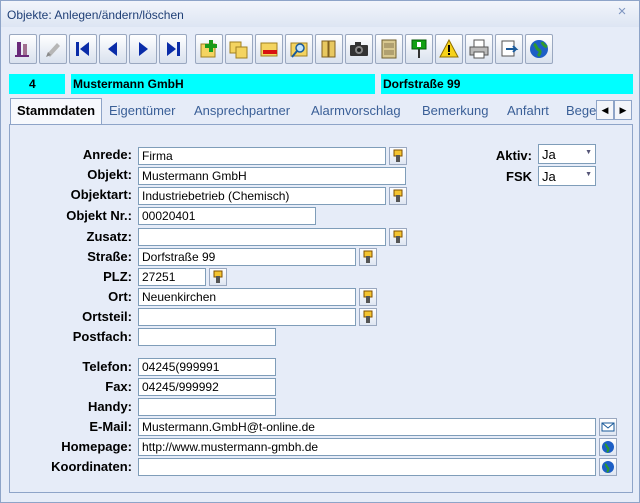  I want to click on user-icon, so click(22, 49).